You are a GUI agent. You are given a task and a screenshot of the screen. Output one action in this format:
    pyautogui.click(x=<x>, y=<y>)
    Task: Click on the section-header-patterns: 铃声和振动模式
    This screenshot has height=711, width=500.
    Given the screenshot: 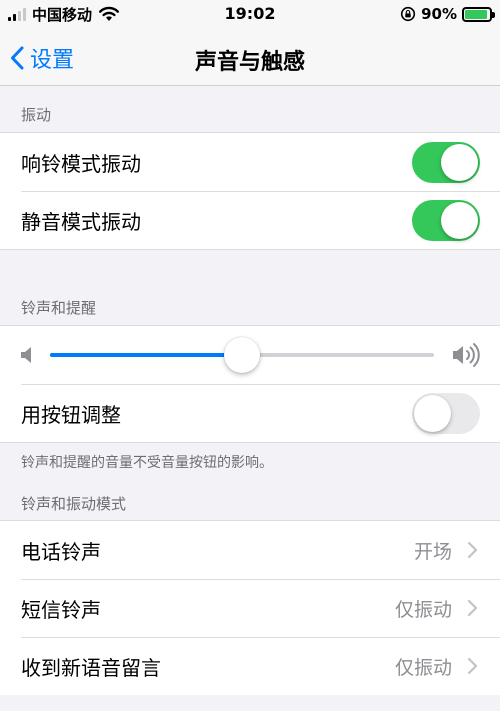 What is the action you would take?
    pyautogui.click(x=74, y=504)
    